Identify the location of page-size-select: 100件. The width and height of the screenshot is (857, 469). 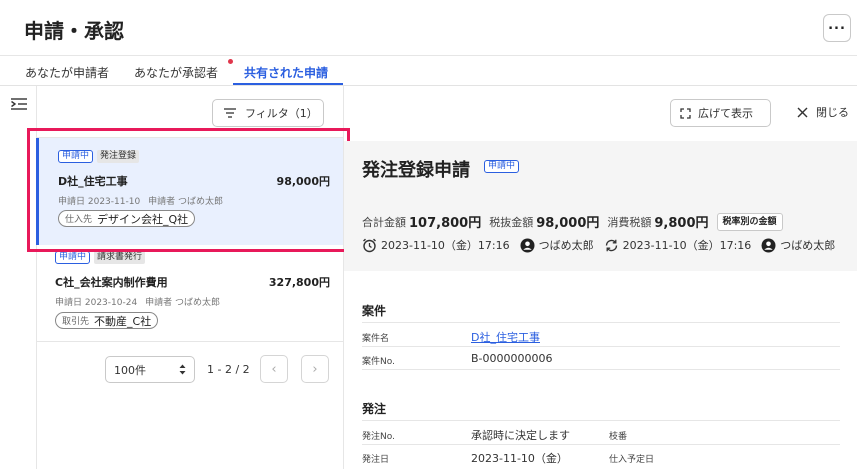
(150, 369).